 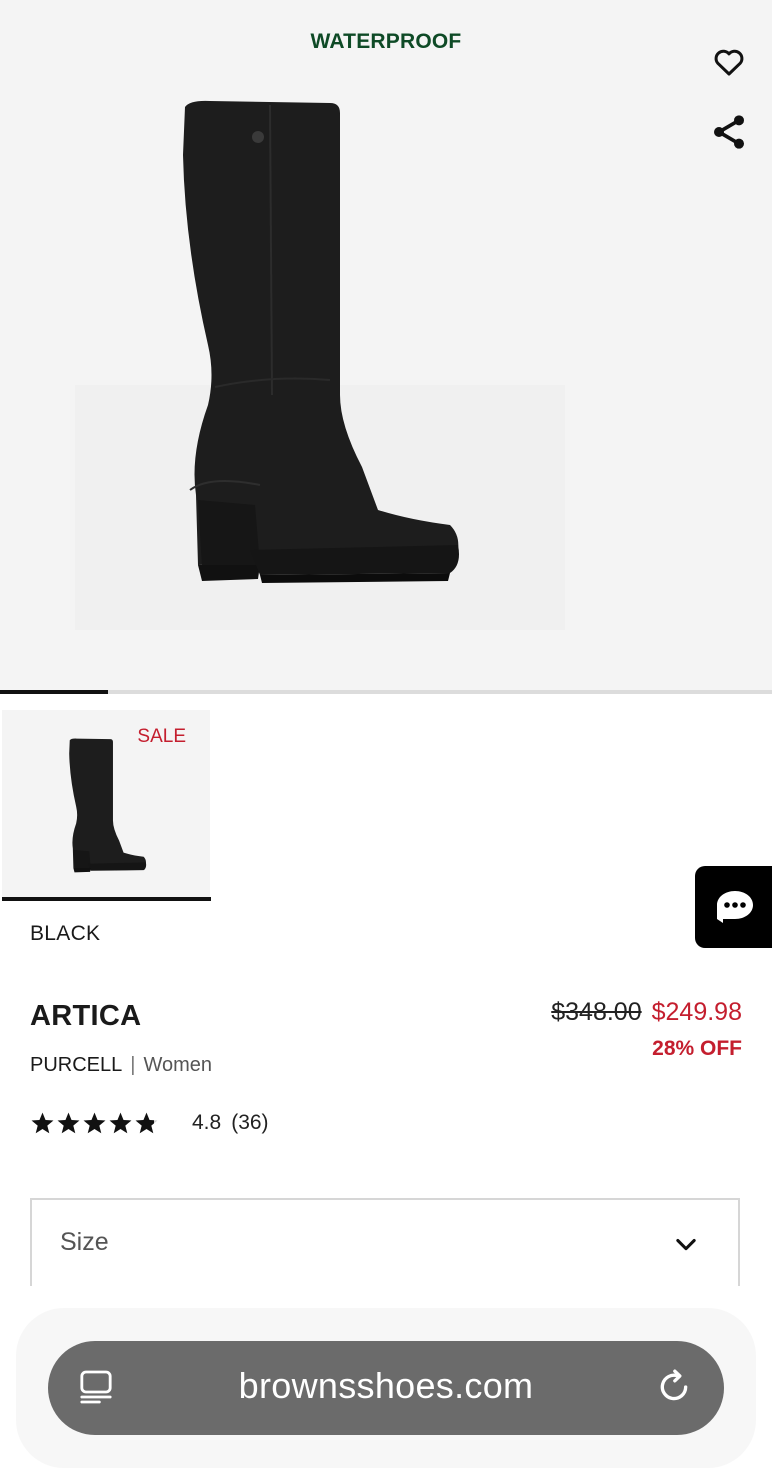 I want to click on size-dropdown: Size, so click(x=385, y=1242).